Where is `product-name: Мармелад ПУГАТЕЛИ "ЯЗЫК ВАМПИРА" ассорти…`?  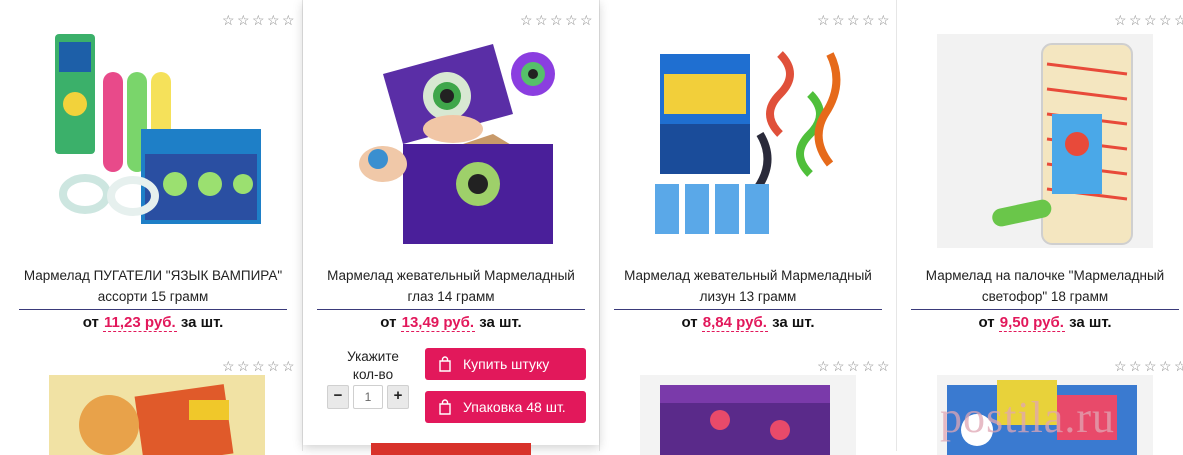
product-name: Мармелад ПУГАТЕЛИ "ЯЗЫК ВАМПИРА" ассорти… is located at coordinates (153, 287).